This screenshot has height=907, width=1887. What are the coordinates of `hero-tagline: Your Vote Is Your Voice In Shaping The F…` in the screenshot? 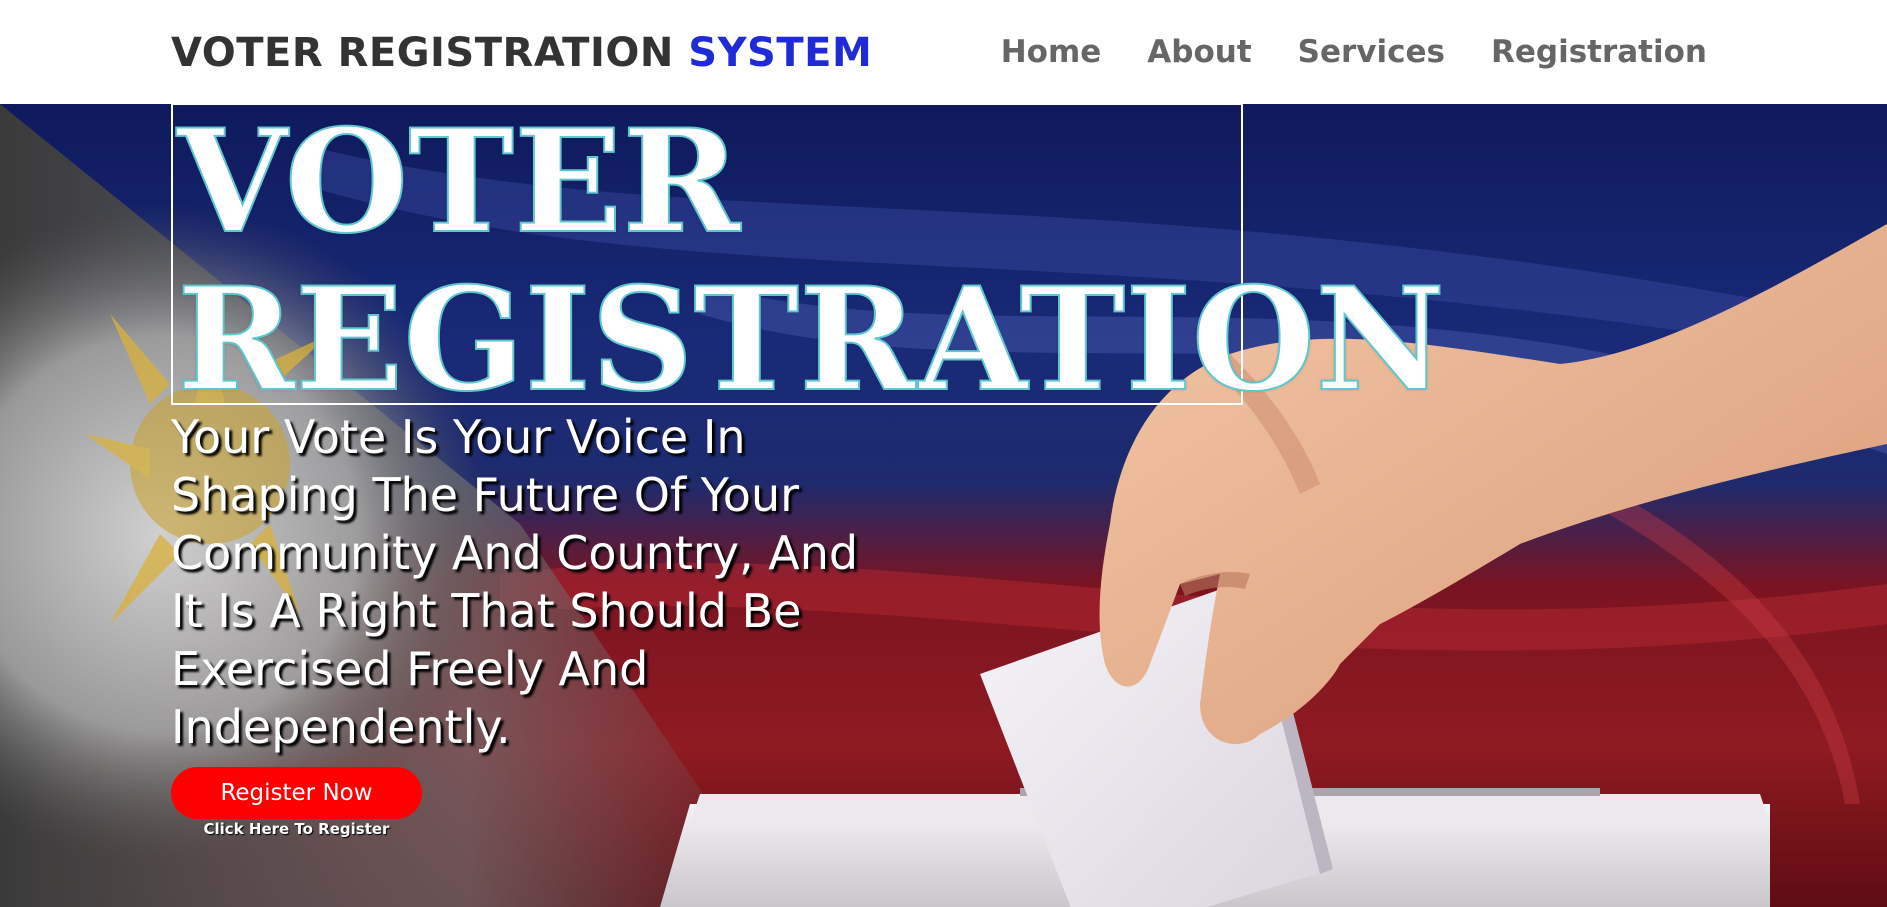 It's located at (515, 582).